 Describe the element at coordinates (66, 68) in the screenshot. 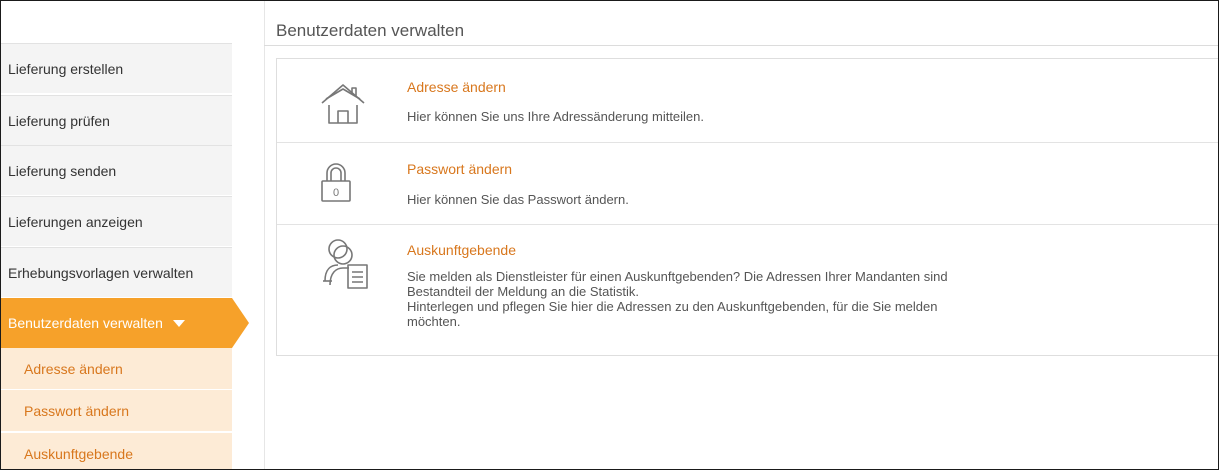

I see `sidebar-item-label: Lieferung erstellen` at that location.